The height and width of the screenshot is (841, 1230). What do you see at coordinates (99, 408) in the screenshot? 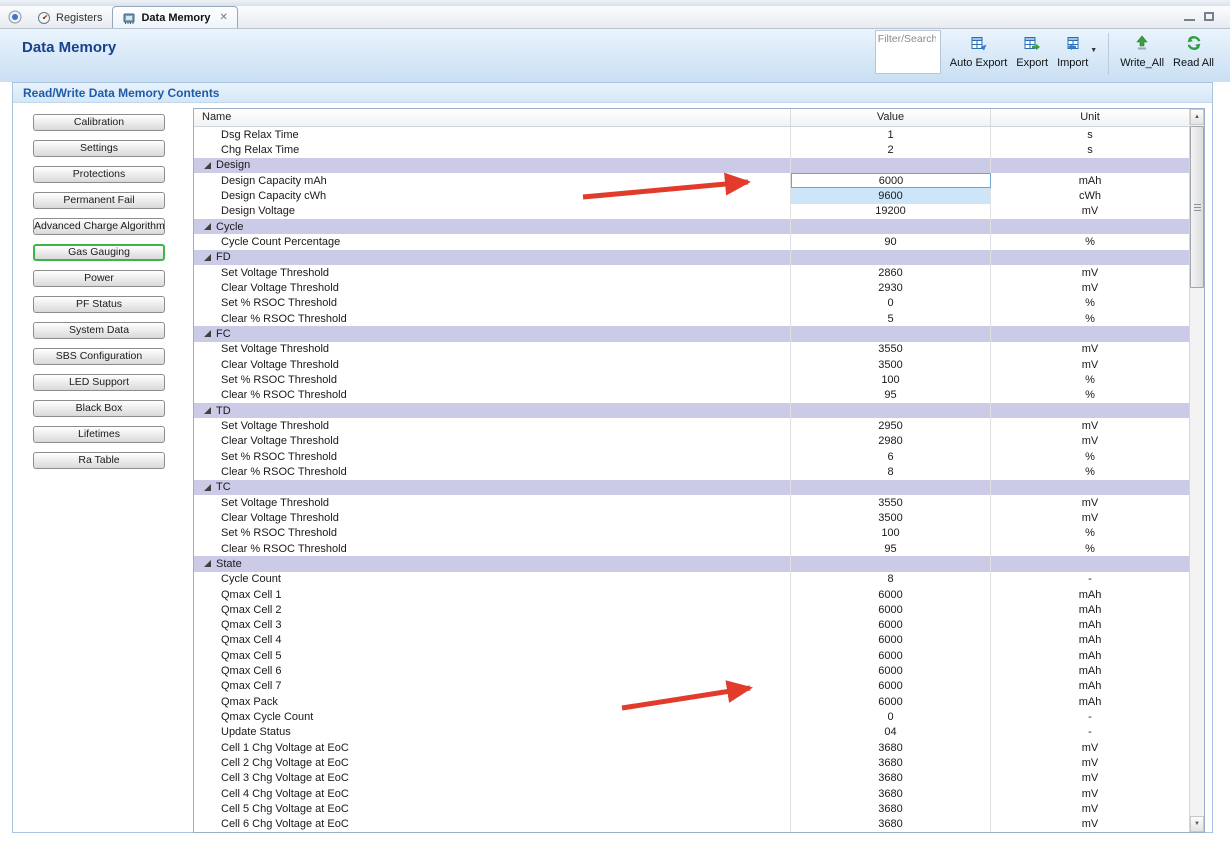
I see `sidebar-item-black-box: Black Box` at bounding box center [99, 408].